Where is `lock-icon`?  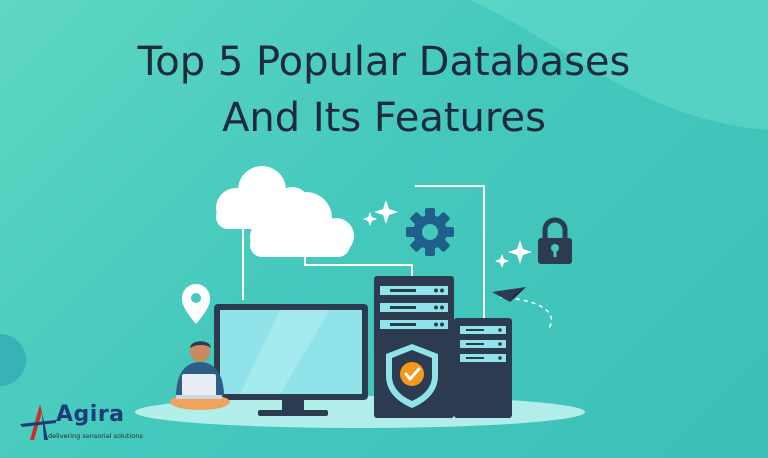 lock-icon is located at coordinates (555, 240).